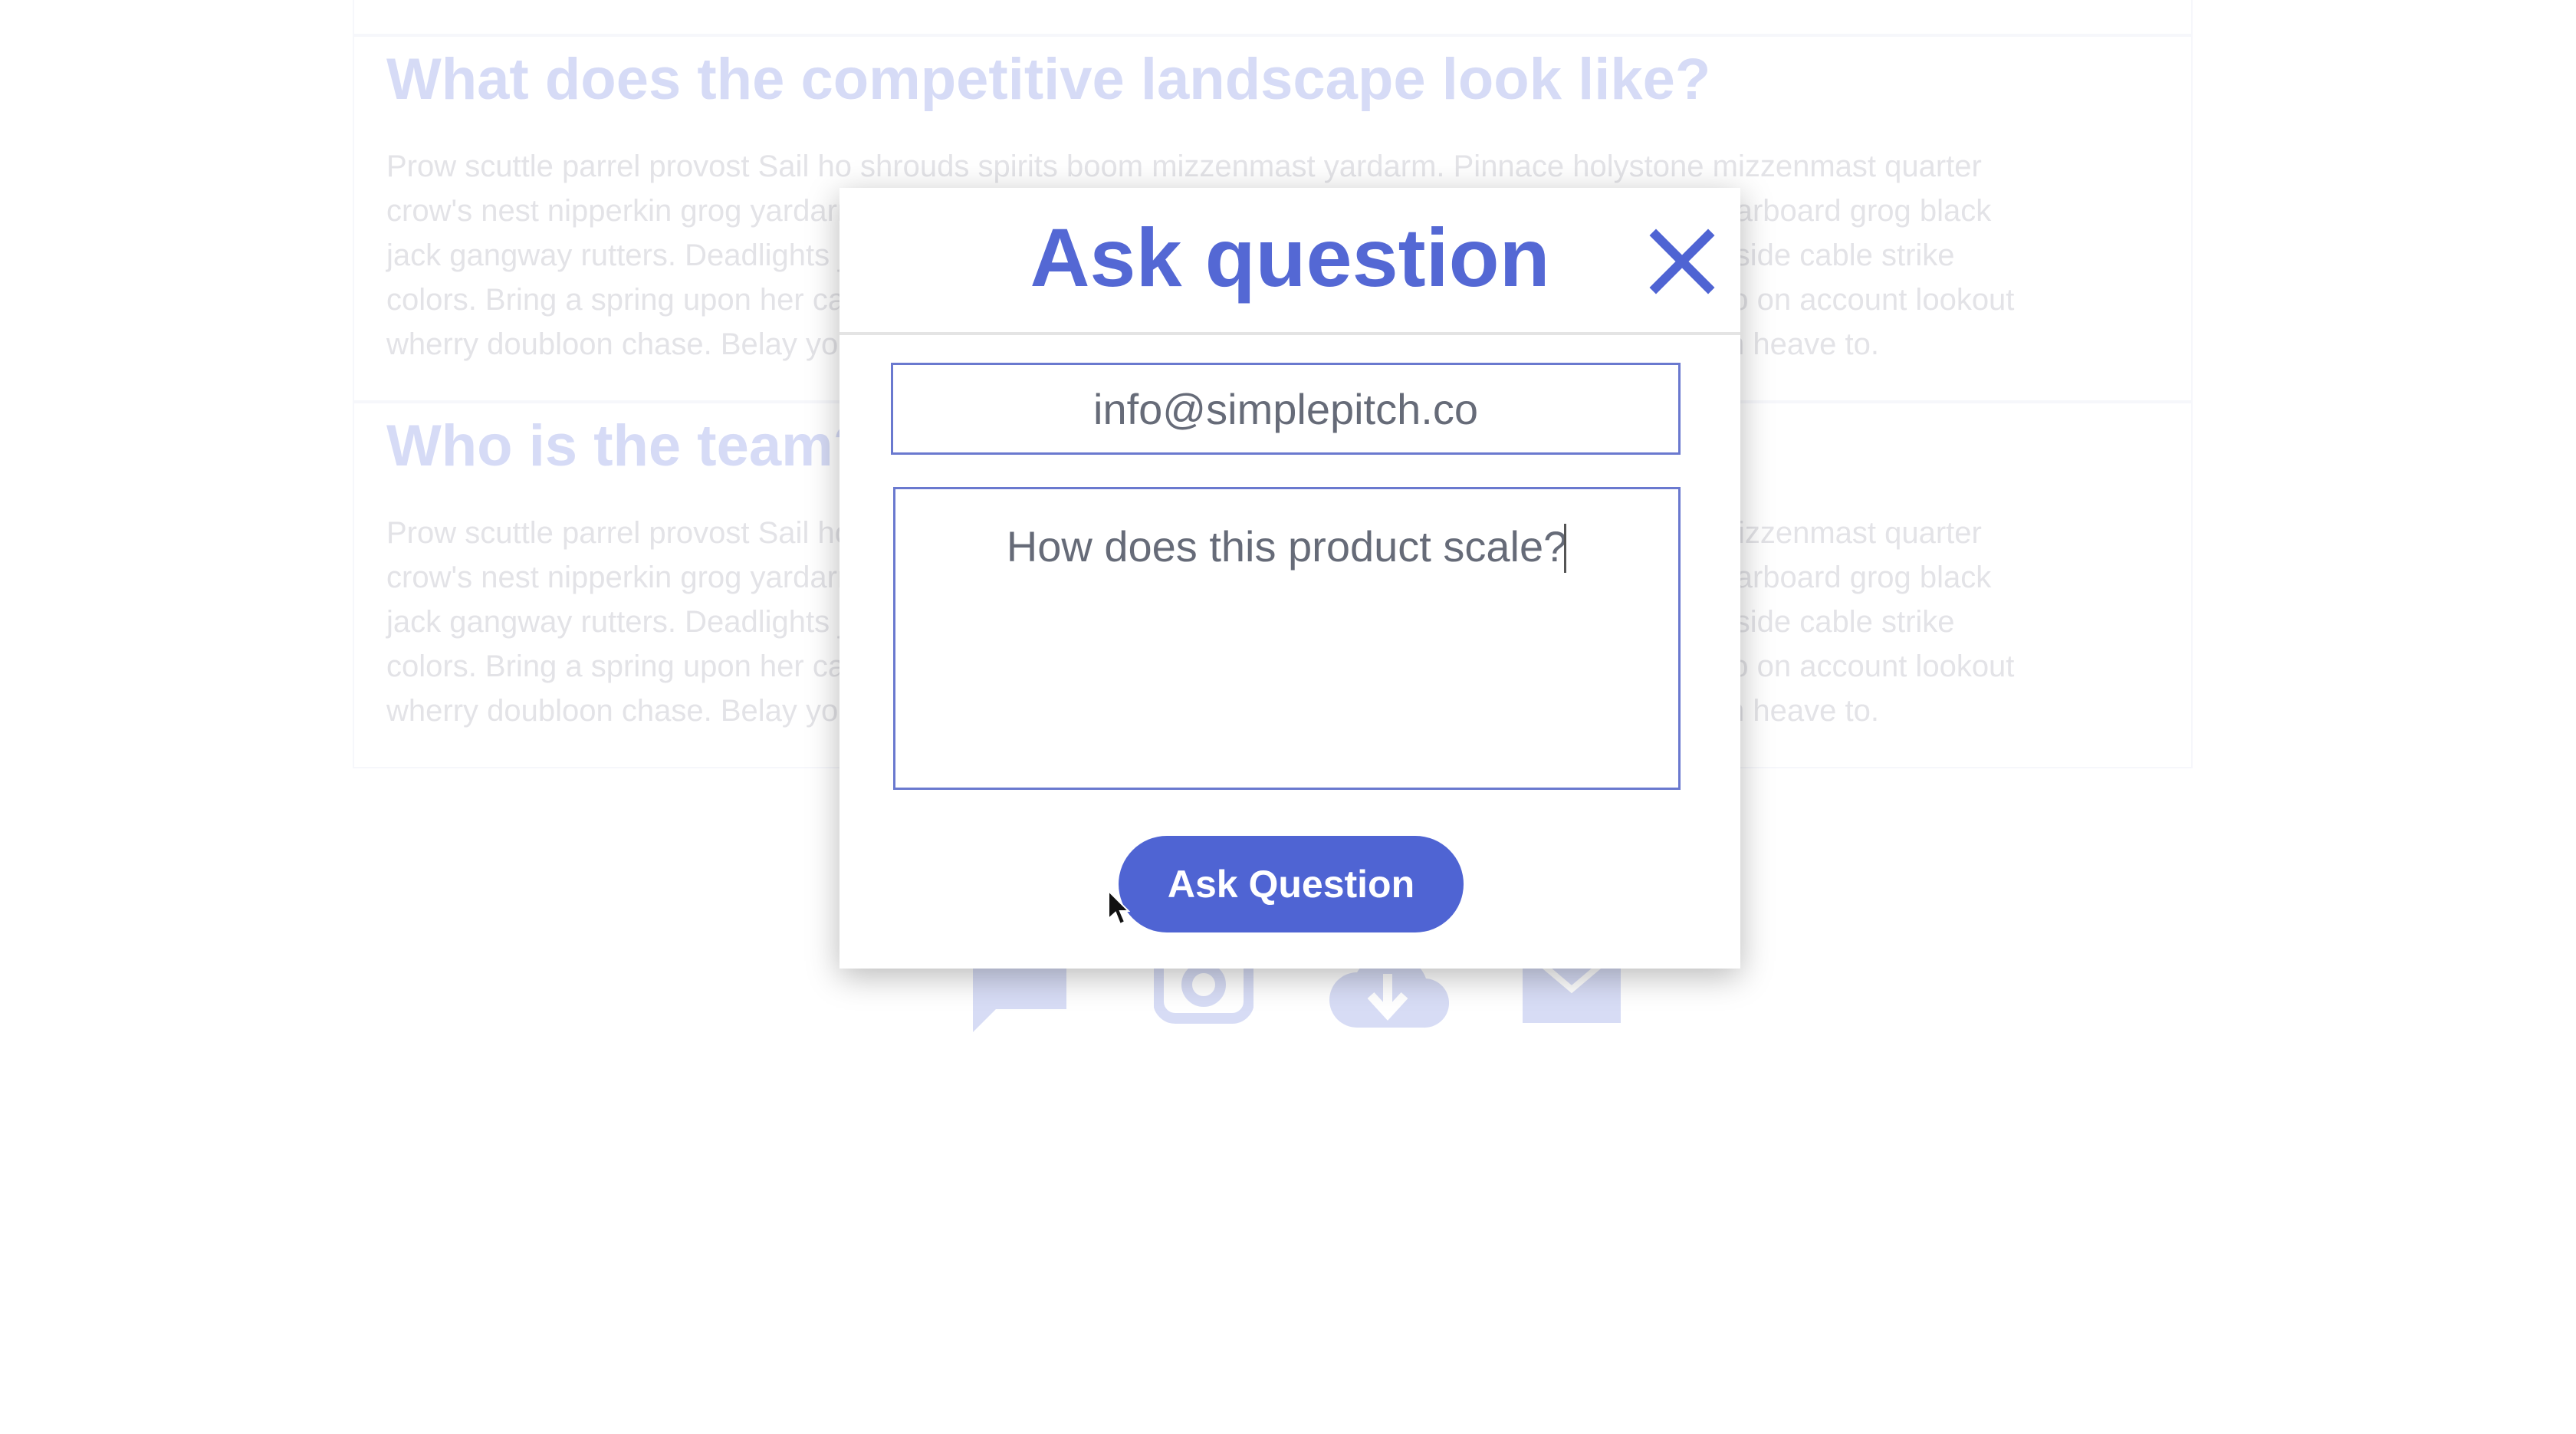 The width and height of the screenshot is (2576, 1434). What do you see at coordinates (1286, 409) in the screenshot?
I see `email-field` at bounding box center [1286, 409].